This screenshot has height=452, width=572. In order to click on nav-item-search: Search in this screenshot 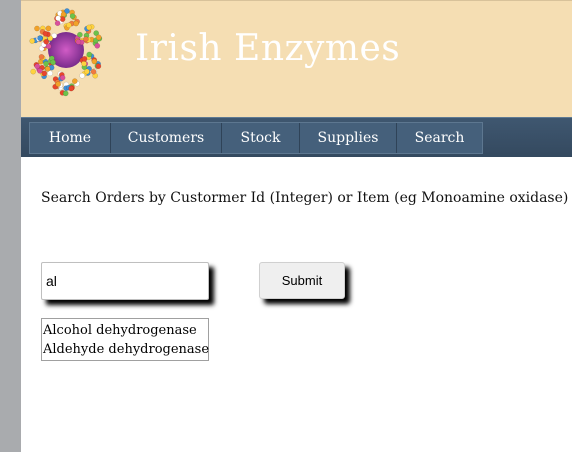, I will do `click(439, 138)`.